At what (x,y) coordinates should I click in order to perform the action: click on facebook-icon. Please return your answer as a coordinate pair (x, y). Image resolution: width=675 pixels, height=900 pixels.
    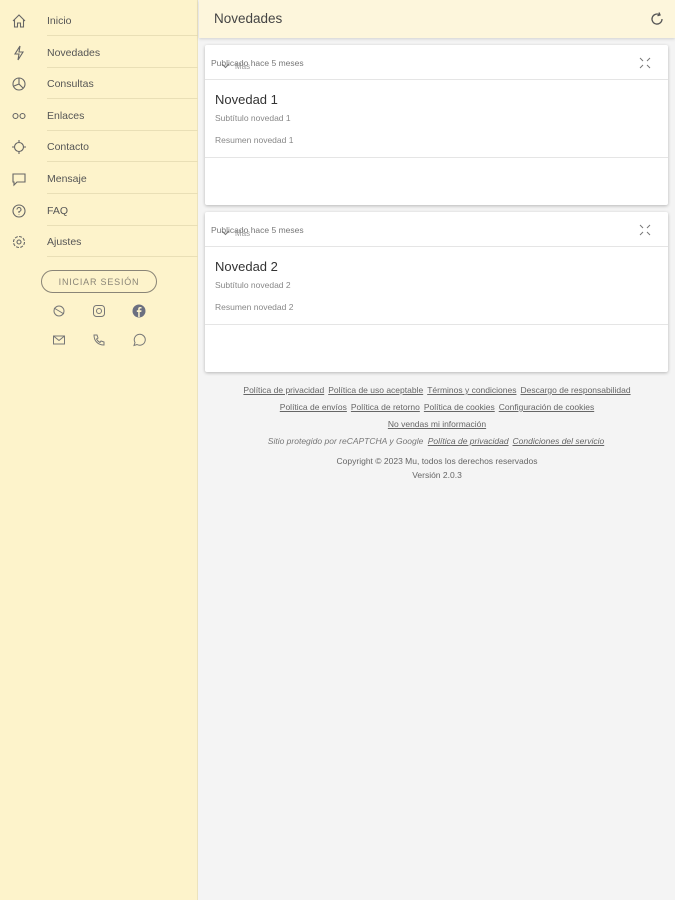
    Looking at the image, I should click on (139, 311).